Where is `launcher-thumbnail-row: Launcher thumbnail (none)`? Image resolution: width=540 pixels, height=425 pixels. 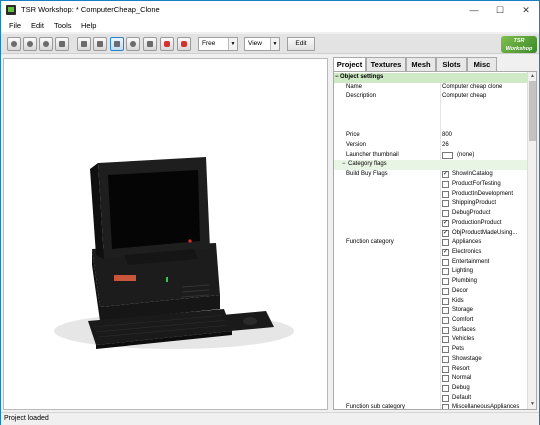 launcher-thumbnail-row: Launcher thumbnail (none) is located at coordinates (430, 155).